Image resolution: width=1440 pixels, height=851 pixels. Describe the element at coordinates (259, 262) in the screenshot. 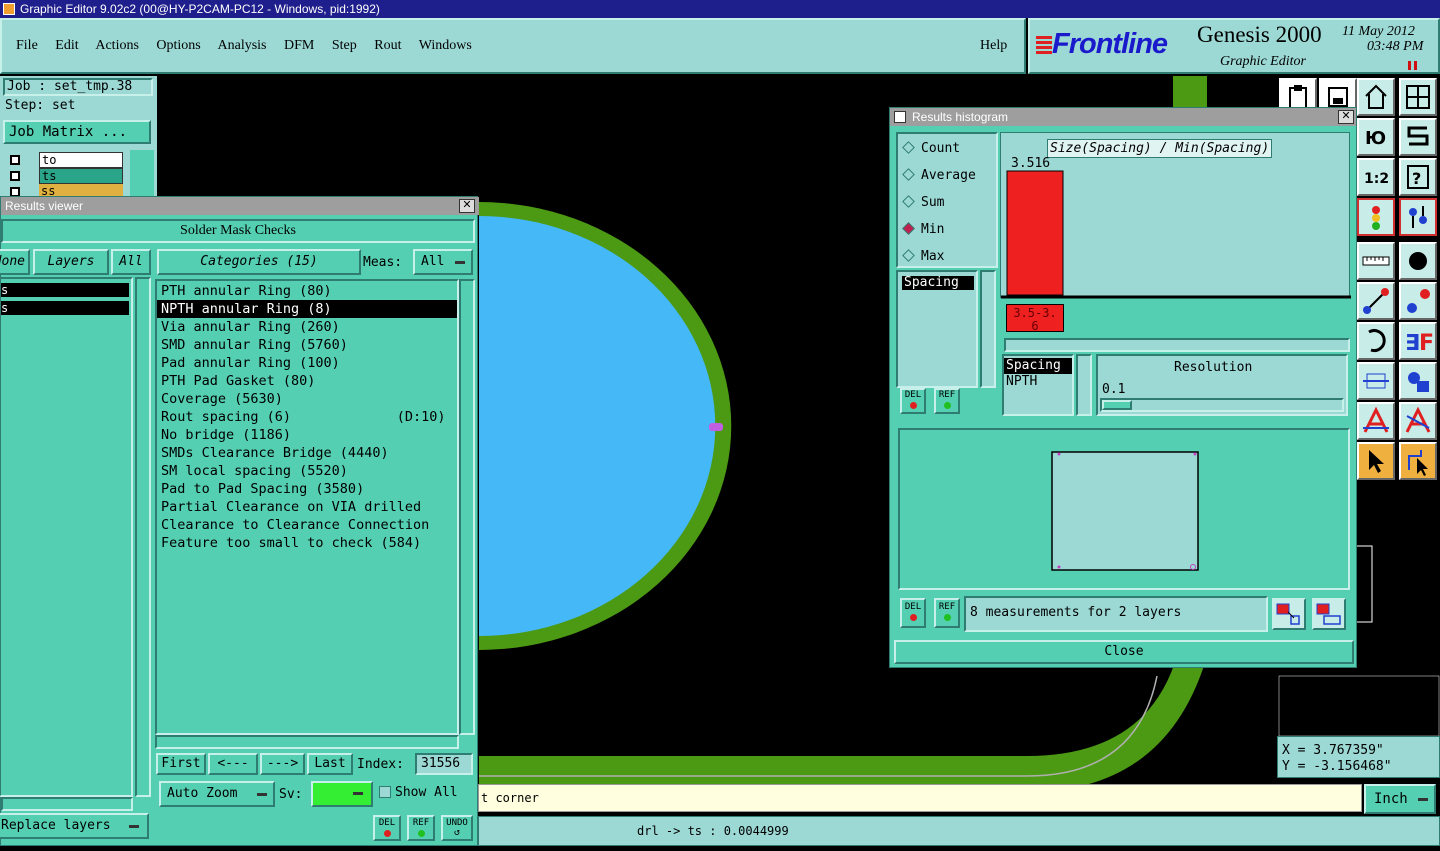

I see `categories-button: Categories (15)` at that location.